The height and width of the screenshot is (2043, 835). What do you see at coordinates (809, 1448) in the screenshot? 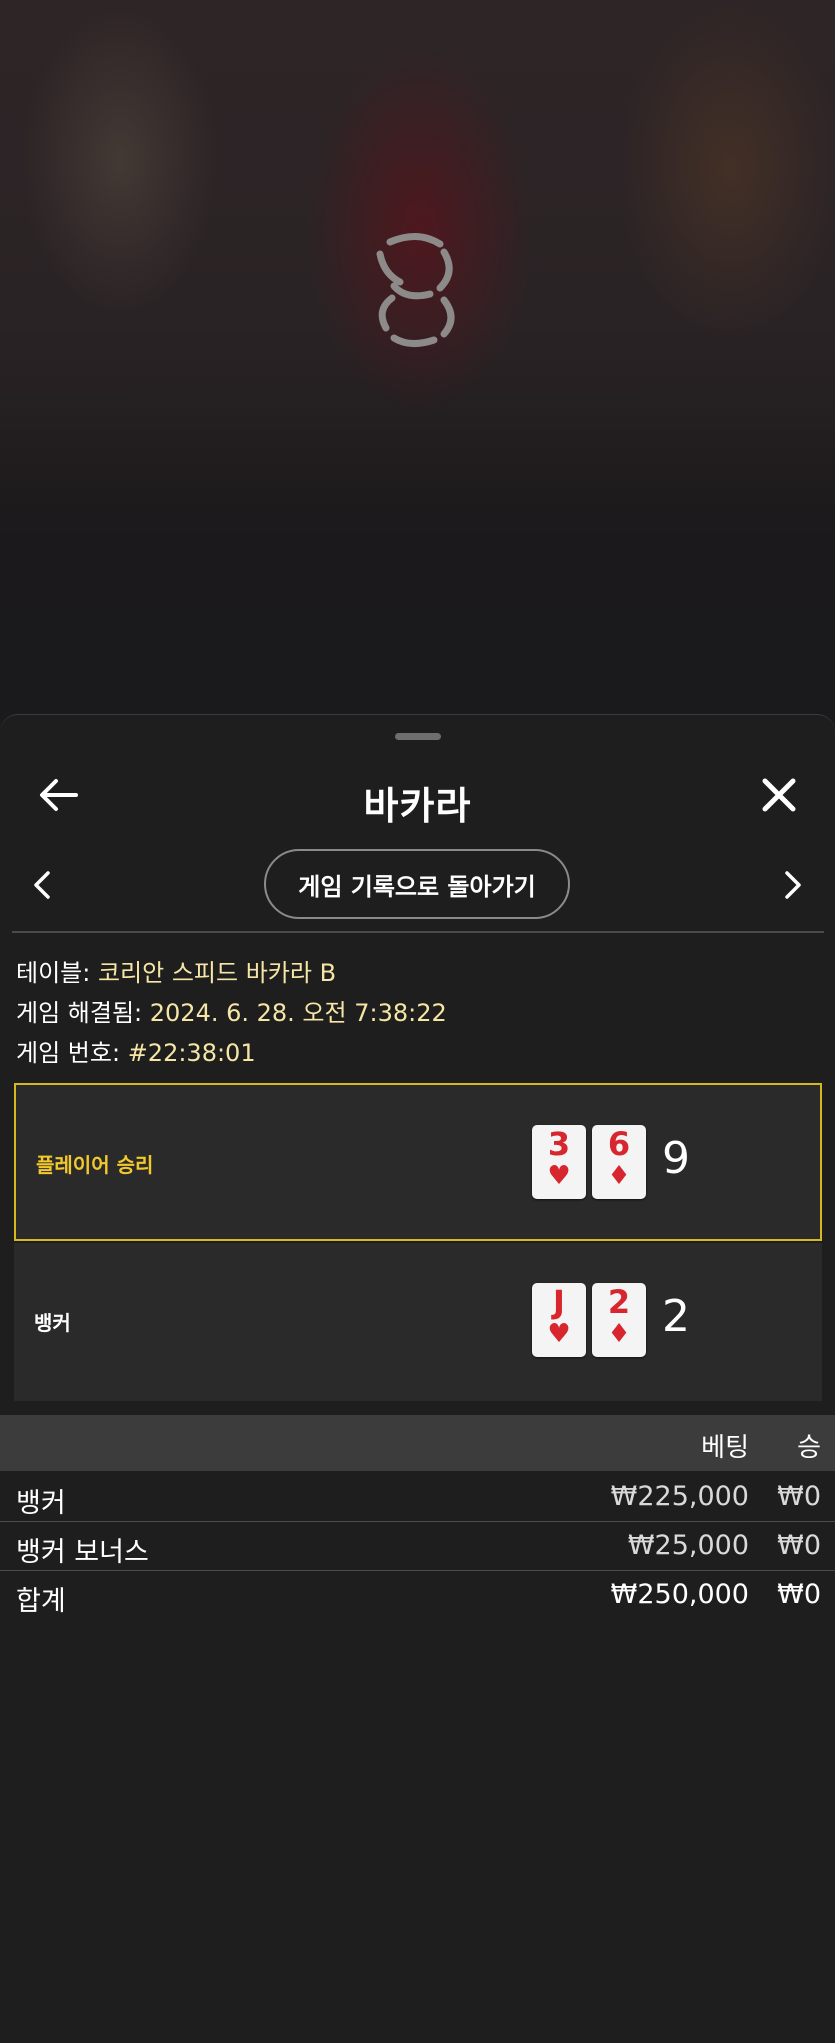
I see `win-column-header: 승` at bounding box center [809, 1448].